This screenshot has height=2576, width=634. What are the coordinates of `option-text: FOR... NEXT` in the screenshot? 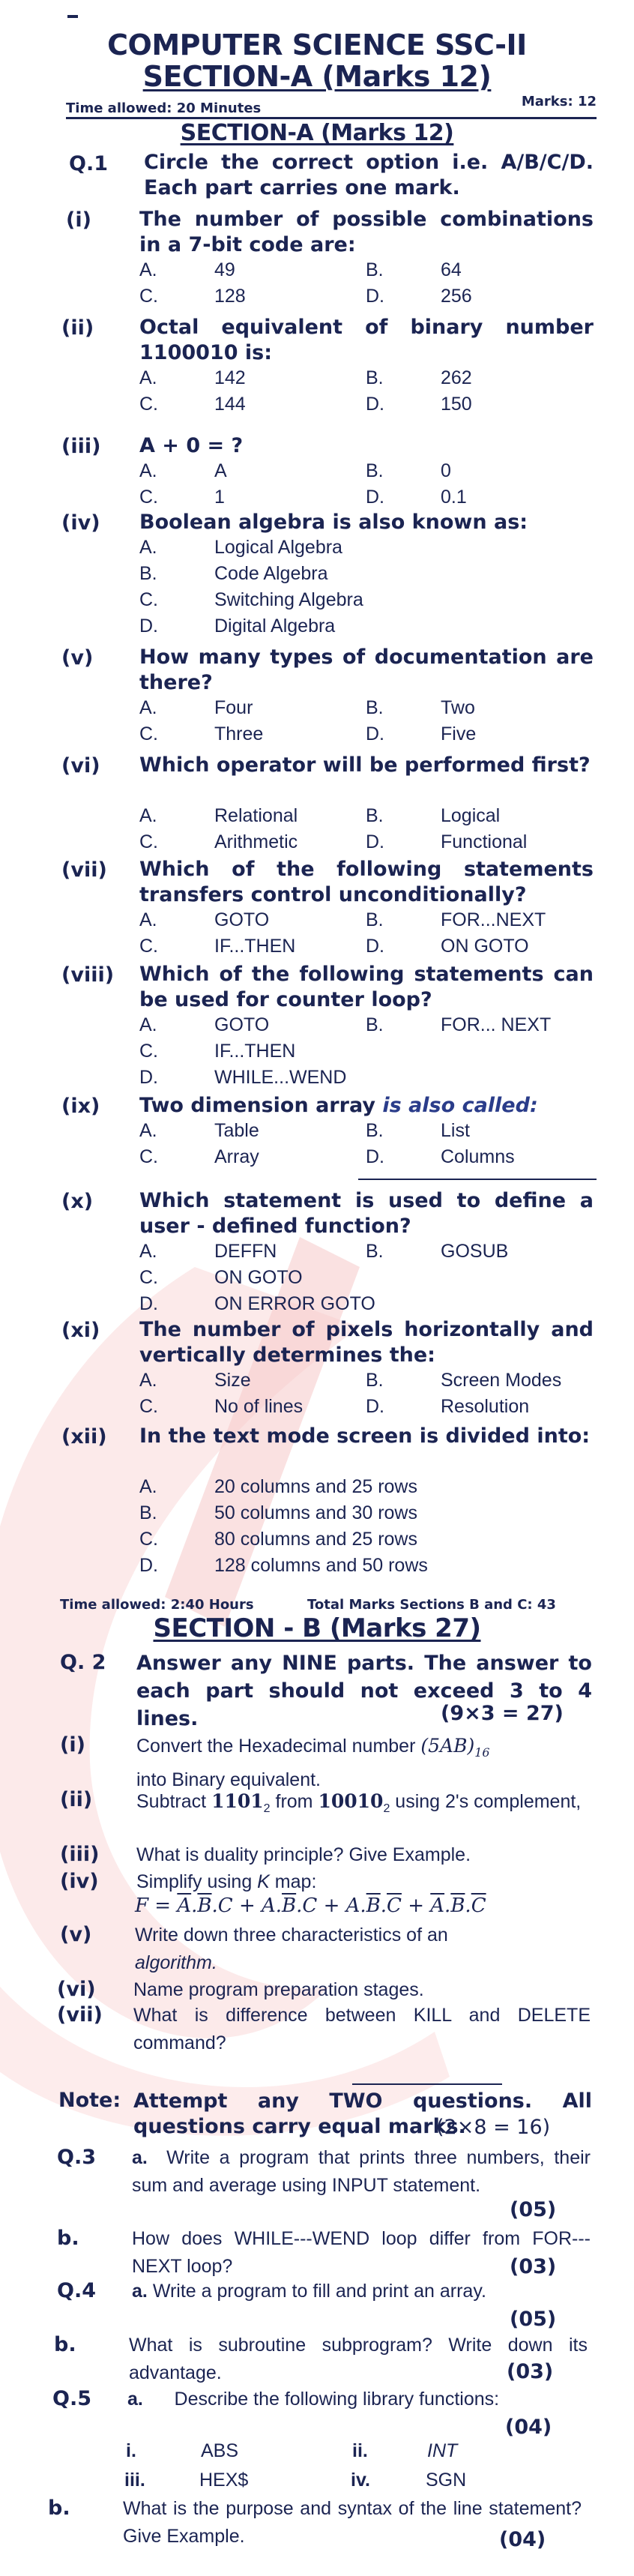 It's located at (496, 1025).